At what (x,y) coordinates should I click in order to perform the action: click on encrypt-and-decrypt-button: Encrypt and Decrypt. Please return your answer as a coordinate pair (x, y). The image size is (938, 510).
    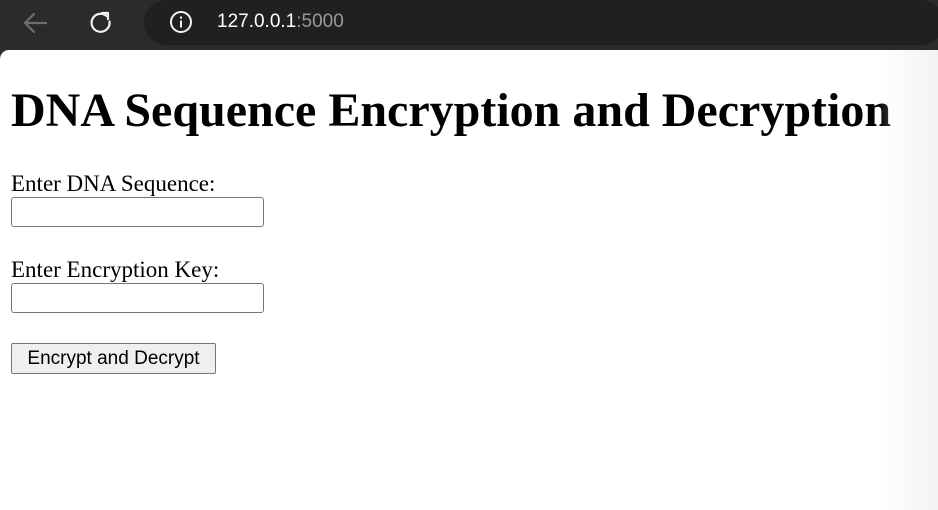
    Looking at the image, I should click on (113, 358).